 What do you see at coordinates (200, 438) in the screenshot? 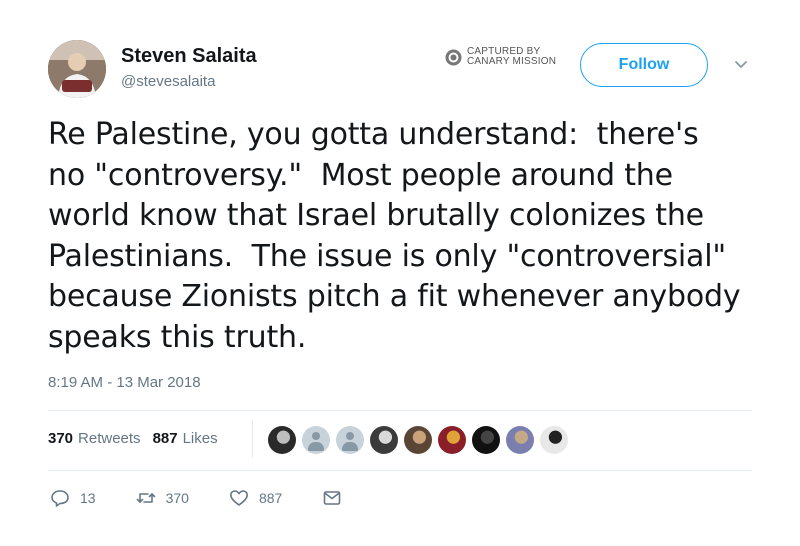
I see `likes-label: Likes` at bounding box center [200, 438].